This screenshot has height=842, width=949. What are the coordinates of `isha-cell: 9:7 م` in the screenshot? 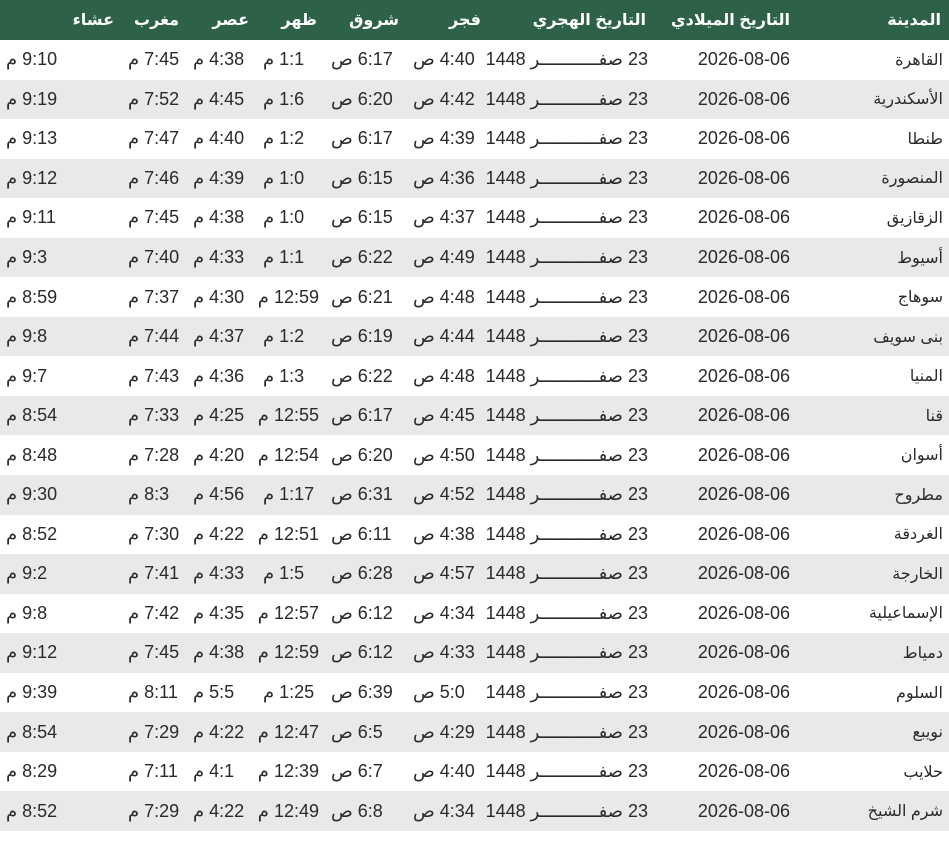 It's located at (27, 375).